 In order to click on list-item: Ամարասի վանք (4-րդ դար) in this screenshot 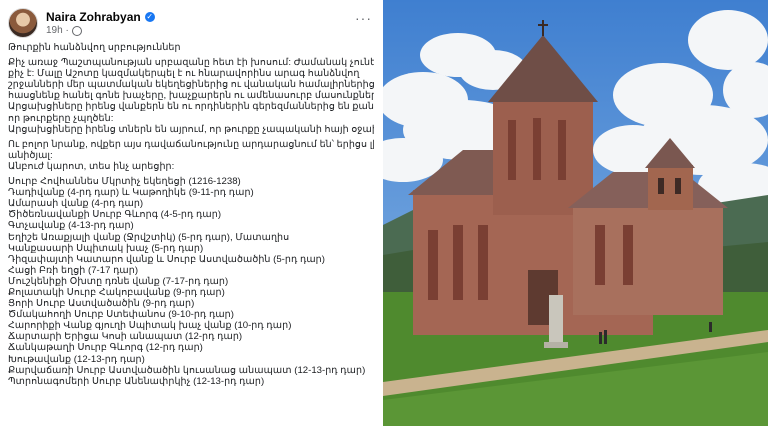, I will do `click(76, 204)`.